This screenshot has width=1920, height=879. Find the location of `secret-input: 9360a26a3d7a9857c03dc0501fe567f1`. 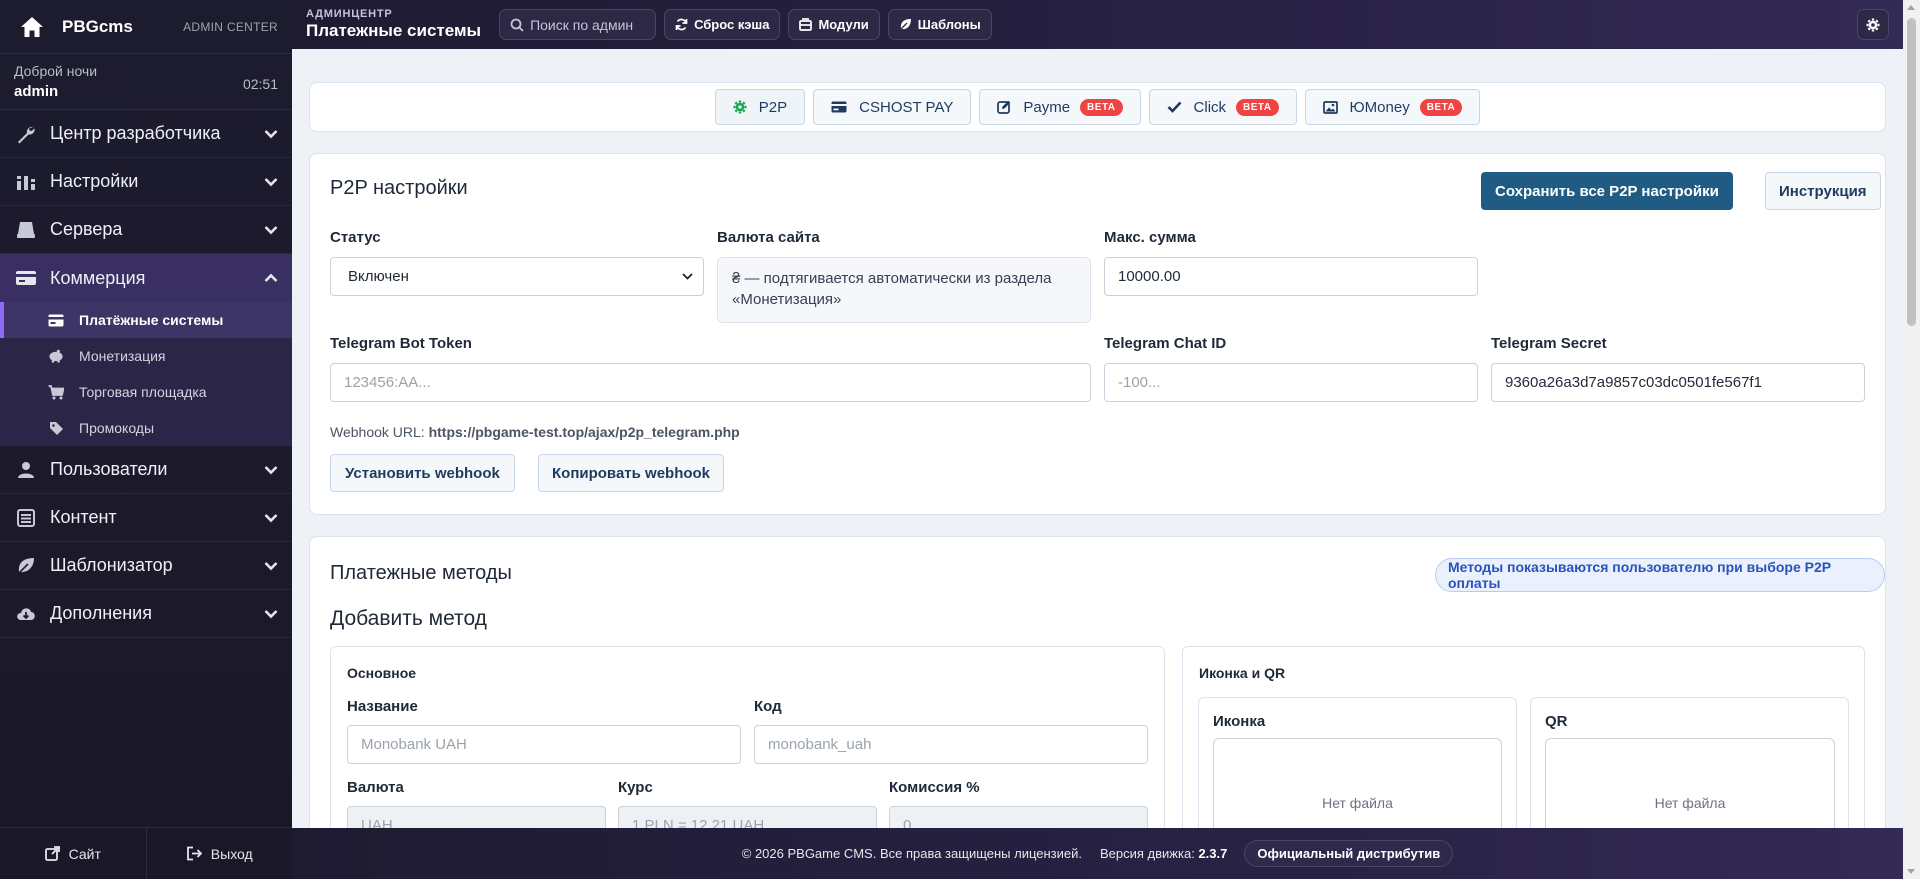

secret-input: 9360a26a3d7a9857c03dc0501fe567f1 is located at coordinates (1678, 382).